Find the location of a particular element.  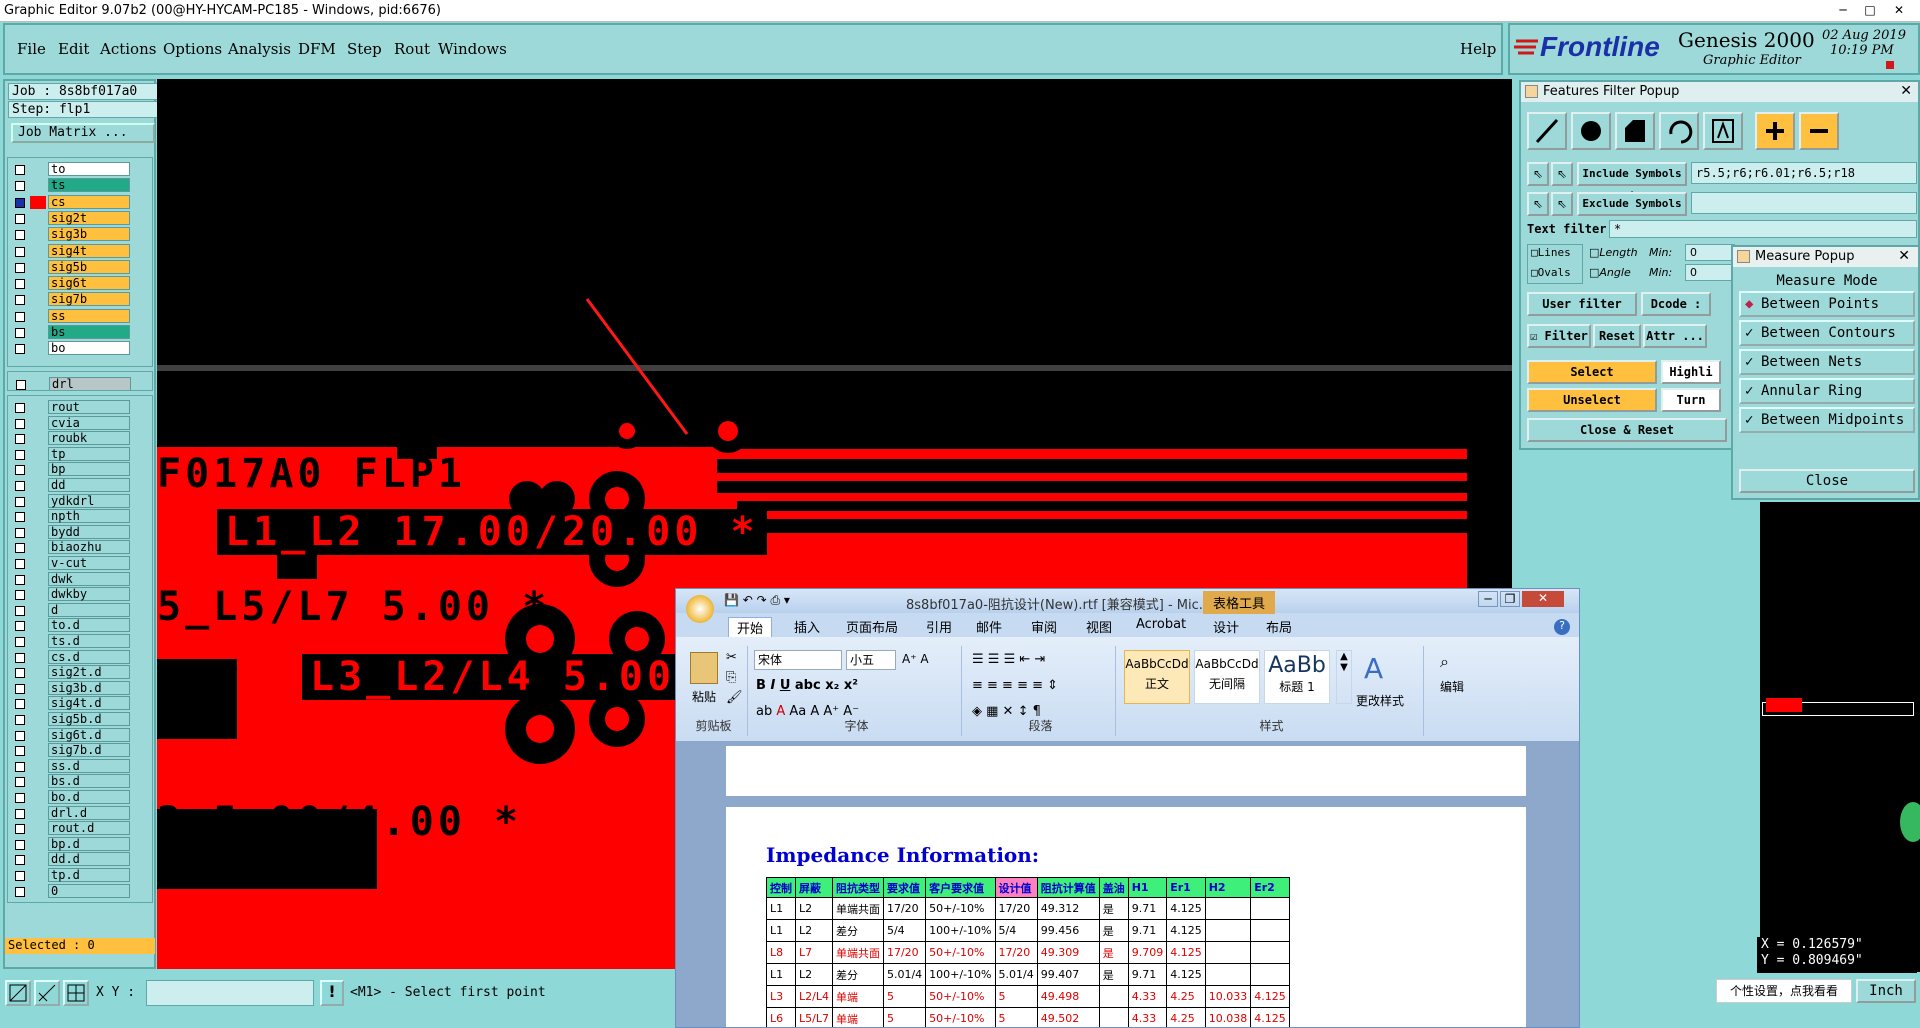

layer-row-bo.d: bo.d is located at coordinates (71, 797).